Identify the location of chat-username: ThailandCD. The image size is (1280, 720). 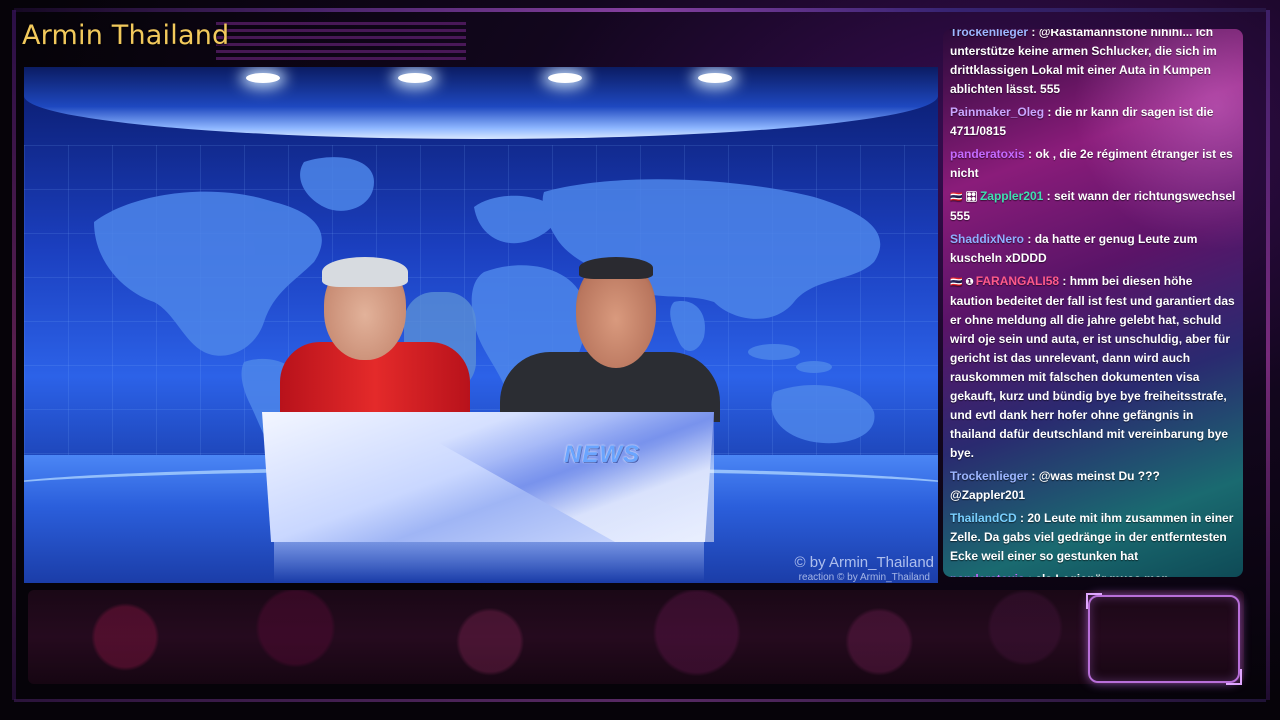
(983, 518).